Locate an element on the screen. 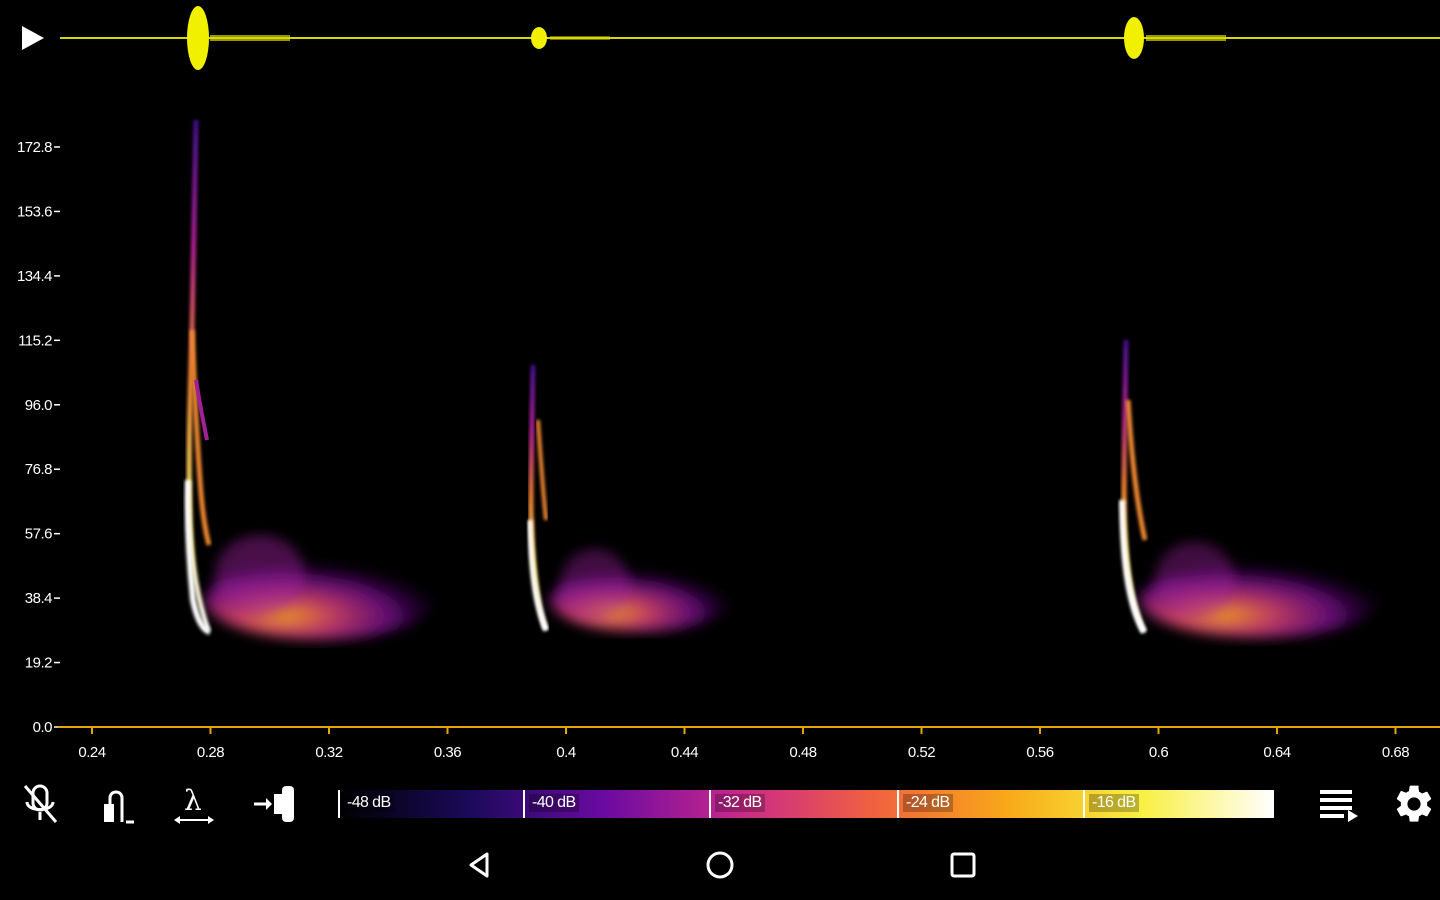  wavelength-button: λ is located at coordinates (194, 804).